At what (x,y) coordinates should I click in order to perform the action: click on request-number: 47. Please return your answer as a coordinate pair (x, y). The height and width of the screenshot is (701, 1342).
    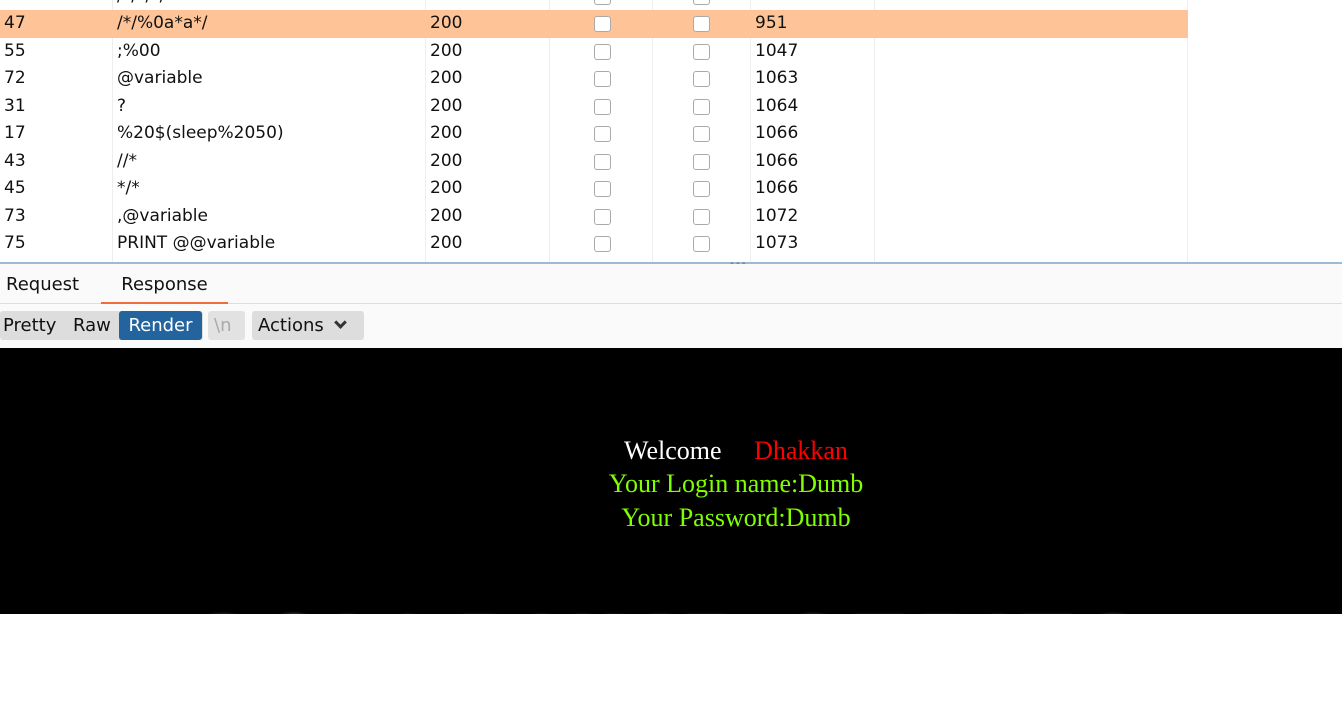
    Looking at the image, I should click on (15, 23).